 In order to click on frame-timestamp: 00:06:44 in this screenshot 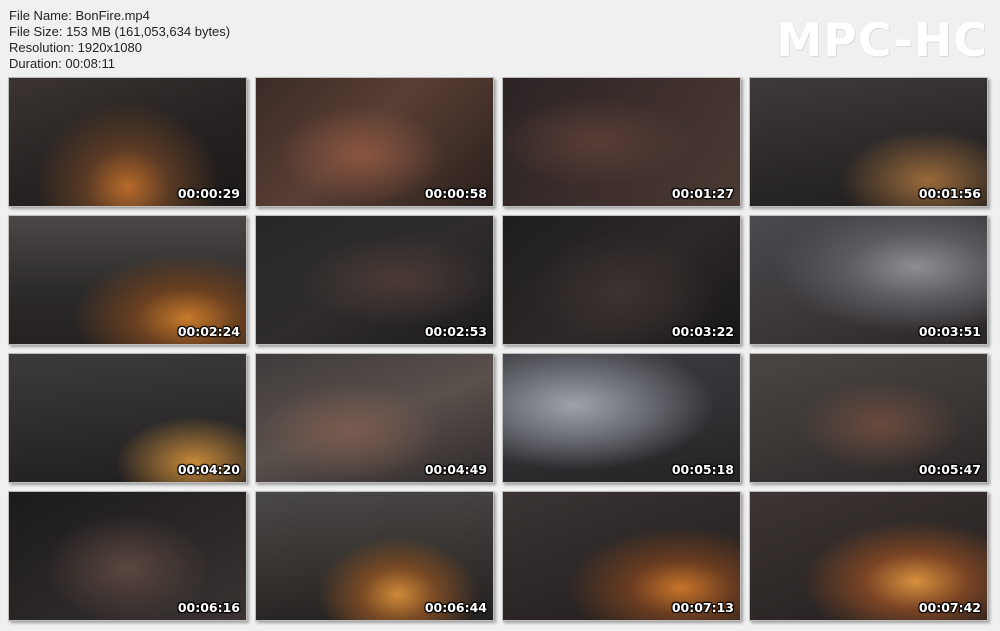, I will do `click(455, 607)`.